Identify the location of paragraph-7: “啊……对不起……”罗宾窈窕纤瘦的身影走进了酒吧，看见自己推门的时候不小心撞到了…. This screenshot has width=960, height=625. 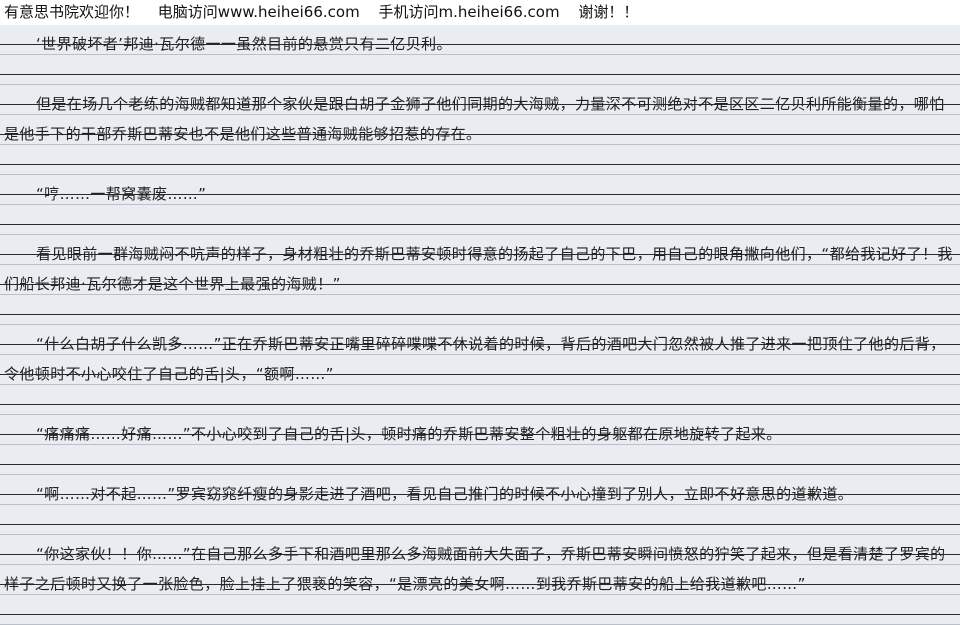
(445, 494).